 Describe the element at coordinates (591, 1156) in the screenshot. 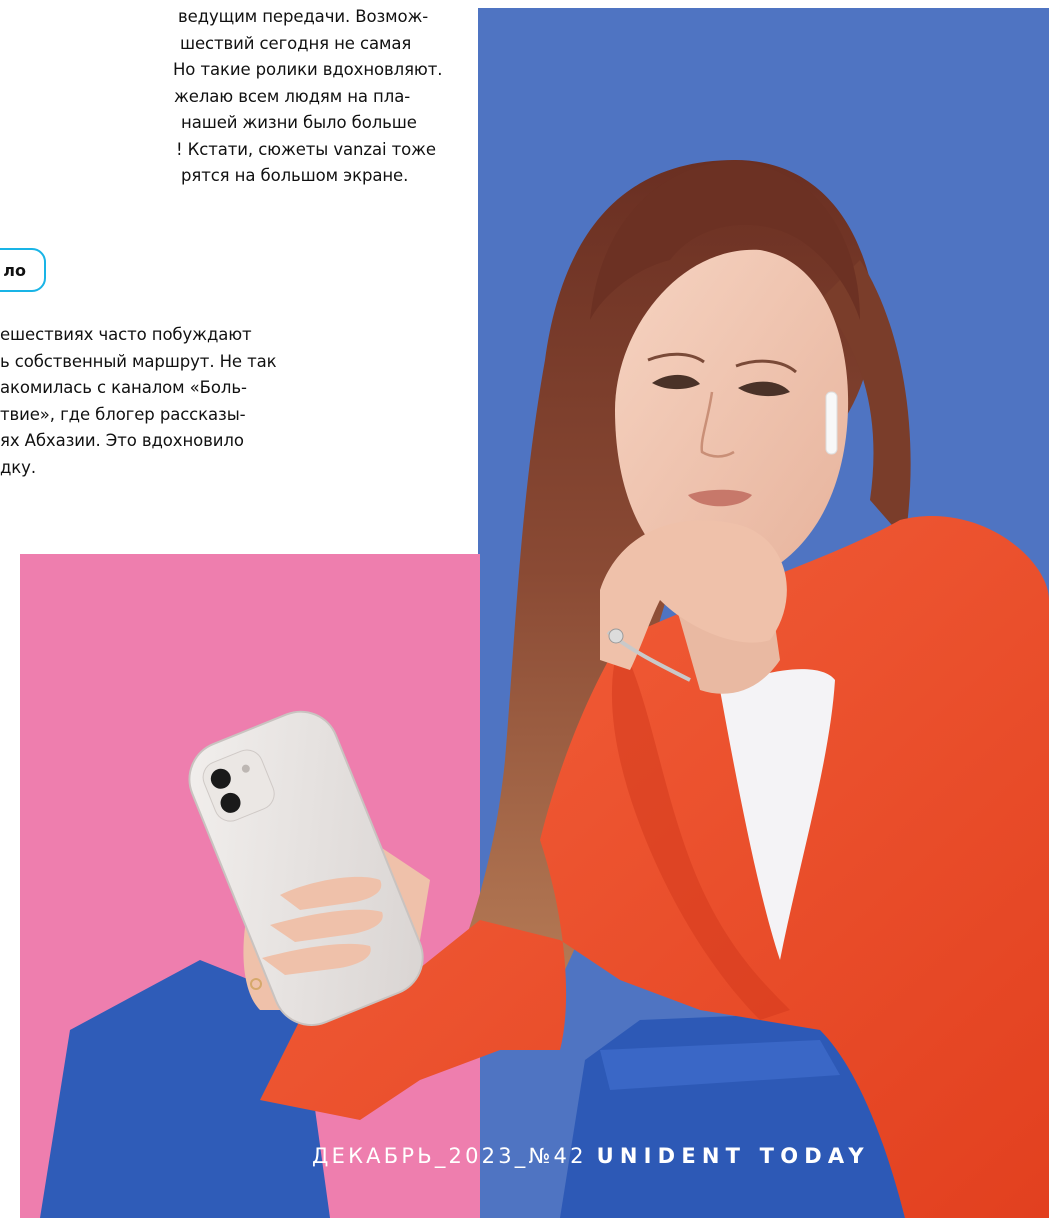

I see `issue-footer: ДЕКАБРЬ_2023_№42 UNIDENT TODAY` at that location.